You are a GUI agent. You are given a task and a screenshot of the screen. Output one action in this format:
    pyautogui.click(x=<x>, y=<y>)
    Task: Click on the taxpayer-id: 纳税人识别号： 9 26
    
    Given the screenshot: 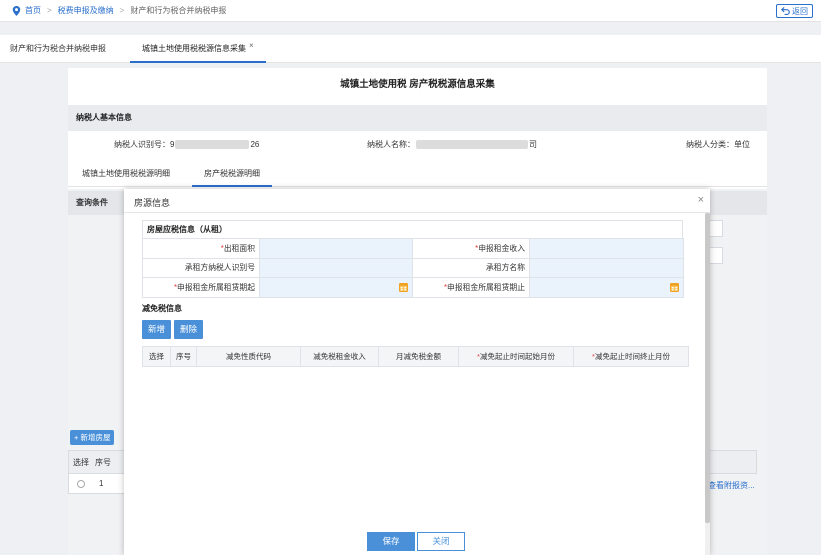 What is the action you would take?
    pyautogui.click(x=186, y=144)
    